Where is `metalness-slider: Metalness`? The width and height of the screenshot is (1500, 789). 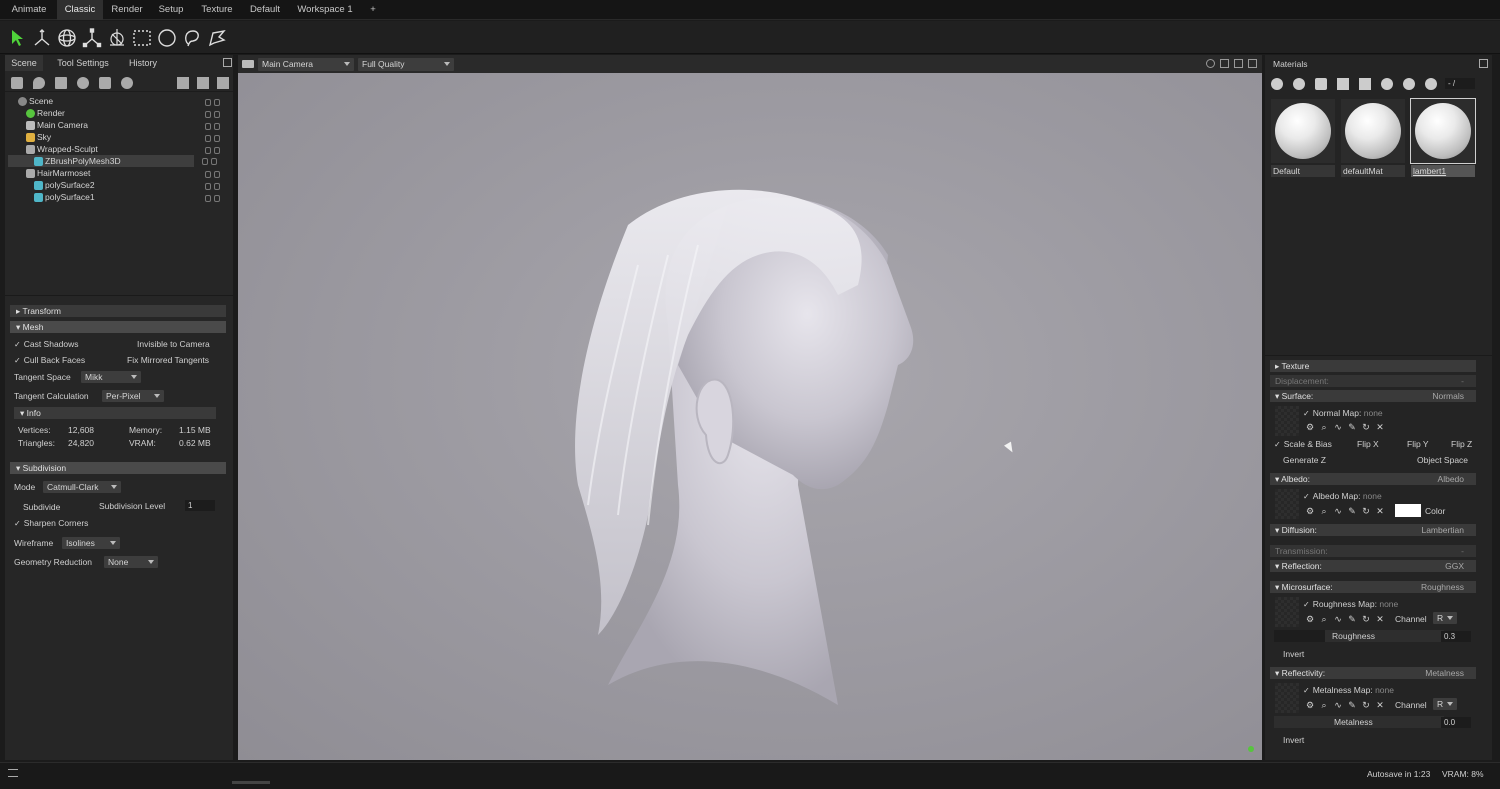
metalness-slider: Metalness is located at coordinates (1359, 722).